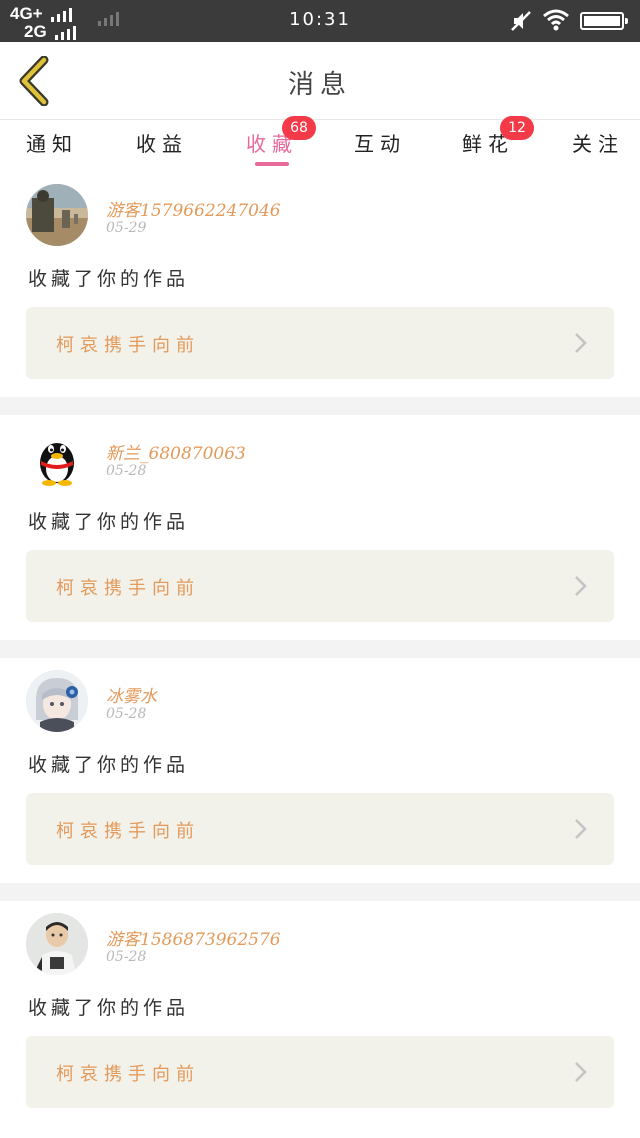  I want to click on status-bar: 4G+ 2G 10:31, so click(320, 21).